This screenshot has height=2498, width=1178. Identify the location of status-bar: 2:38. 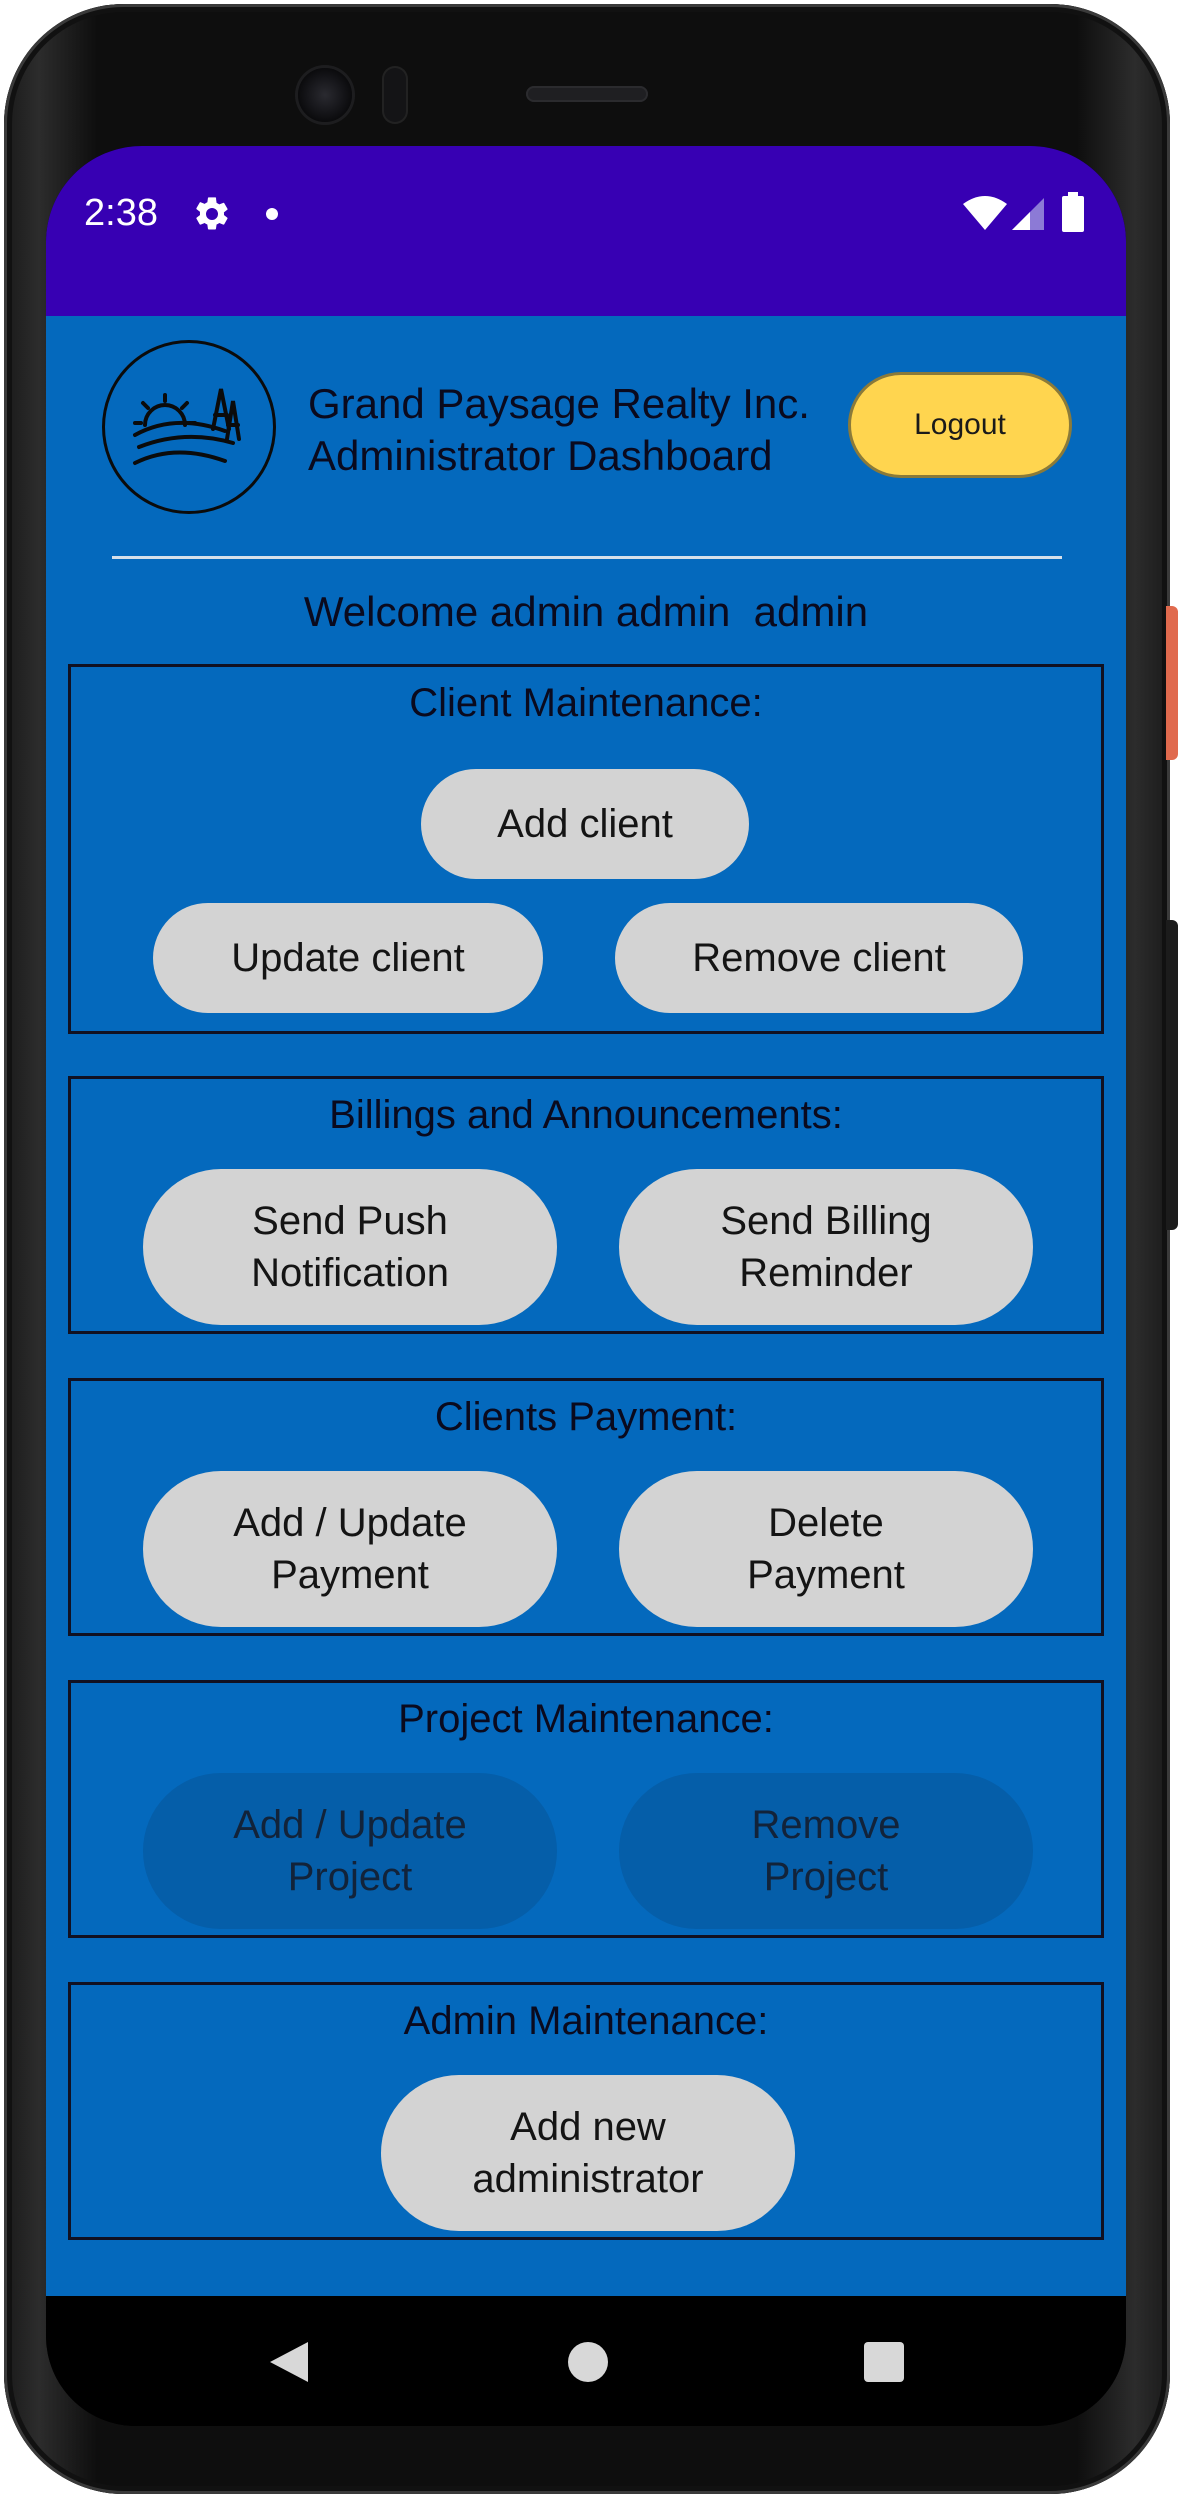
(586, 231).